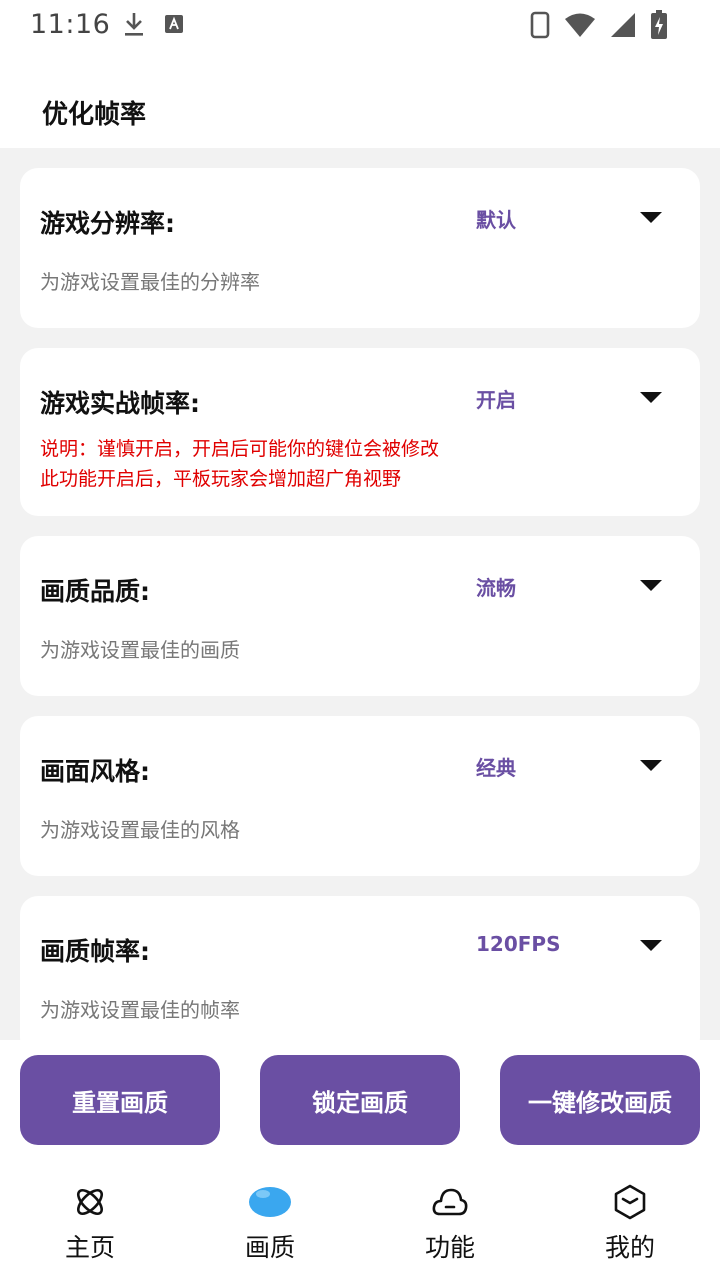  Describe the element at coordinates (240, 449) in the screenshot. I see `note-line: 说明：谨慎开启，开启后可能你的键位会被修改` at that location.